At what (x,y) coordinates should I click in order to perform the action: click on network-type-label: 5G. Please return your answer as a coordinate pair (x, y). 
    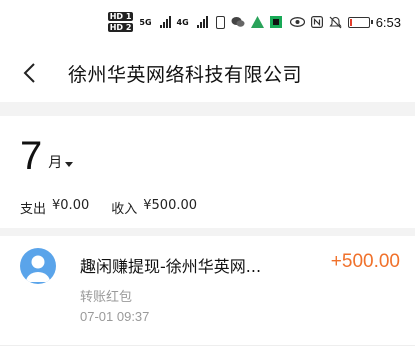
    Looking at the image, I should click on (145, 22).